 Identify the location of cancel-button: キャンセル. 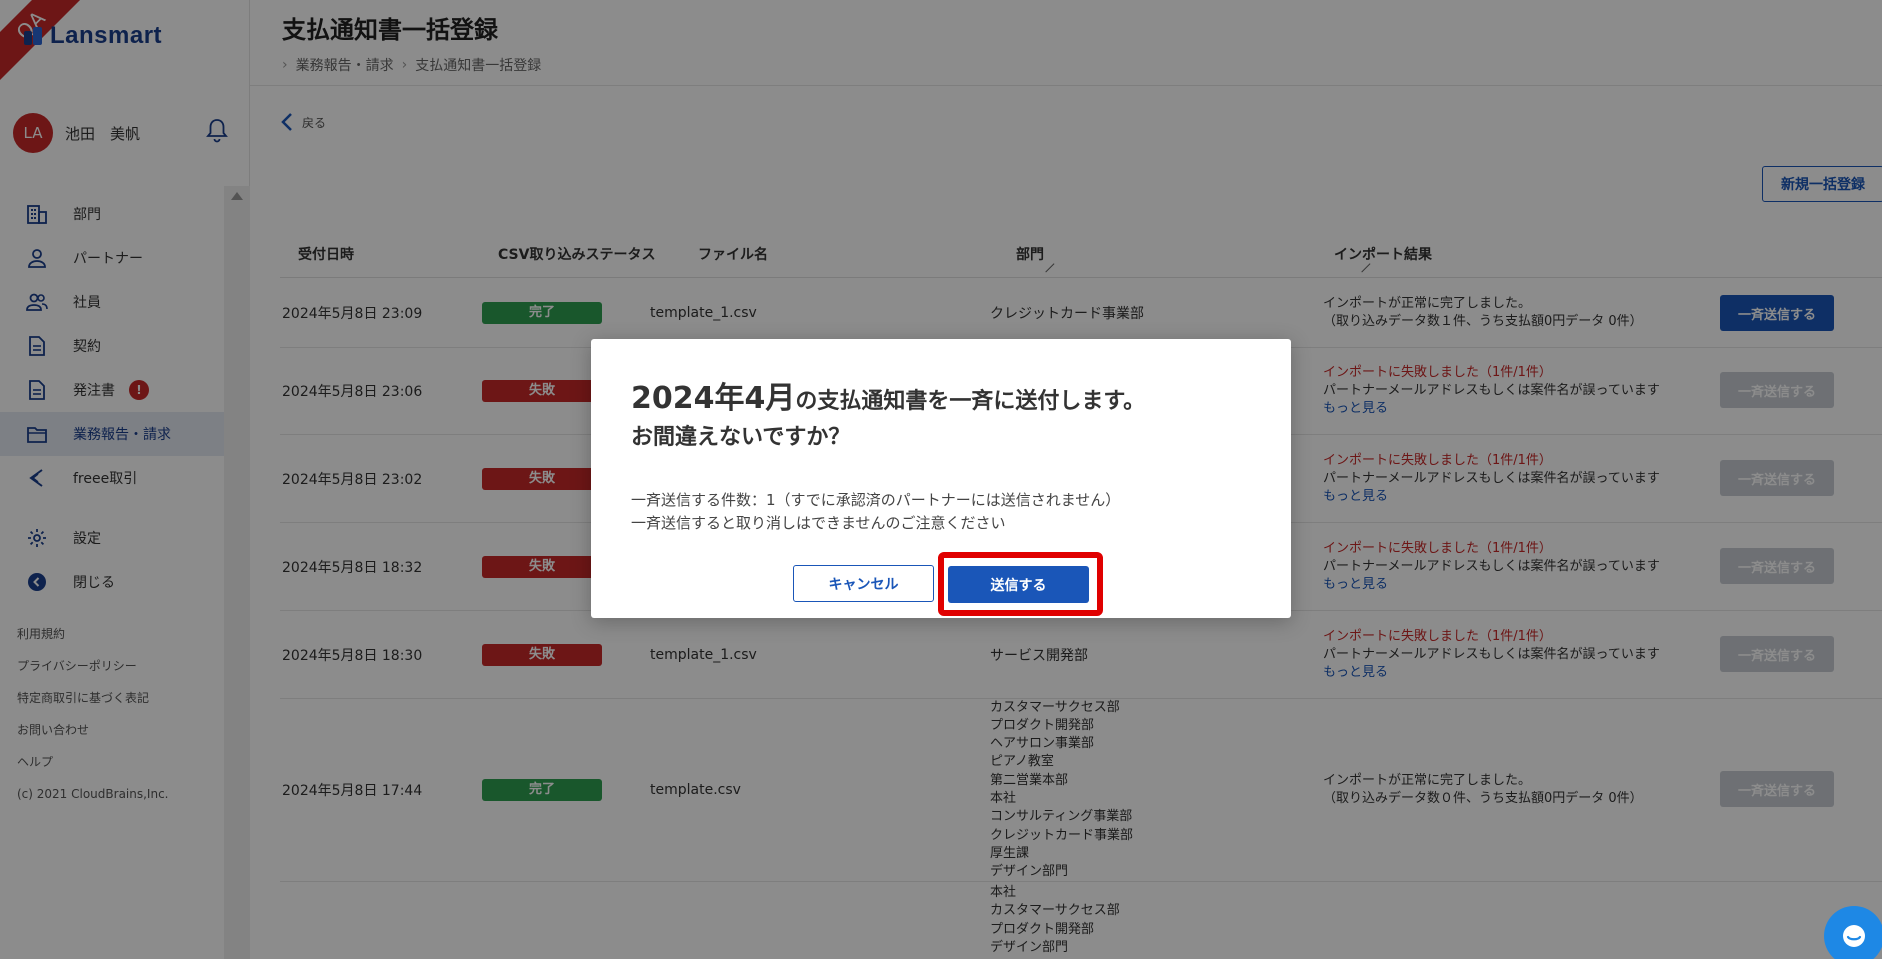
(863, 583).